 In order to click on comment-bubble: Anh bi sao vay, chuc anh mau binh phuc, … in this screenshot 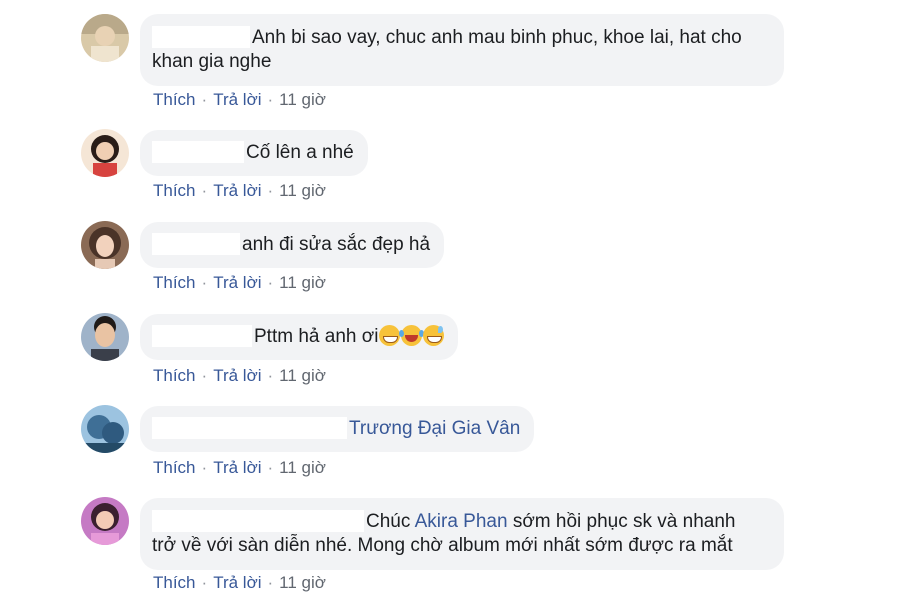, I will do `click(462, 50)`.